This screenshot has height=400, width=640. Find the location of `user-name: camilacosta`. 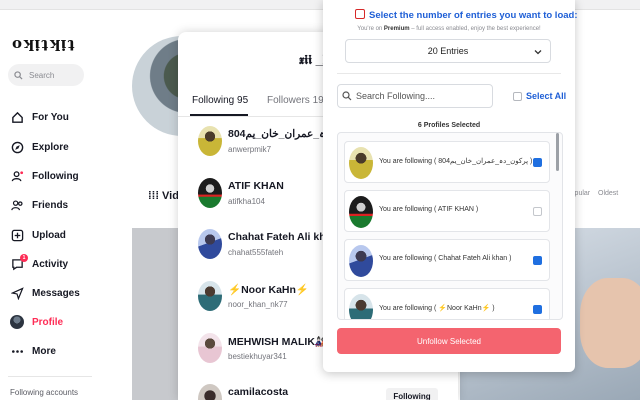

user-name: camilacosta is located at coordinates (258, 392).